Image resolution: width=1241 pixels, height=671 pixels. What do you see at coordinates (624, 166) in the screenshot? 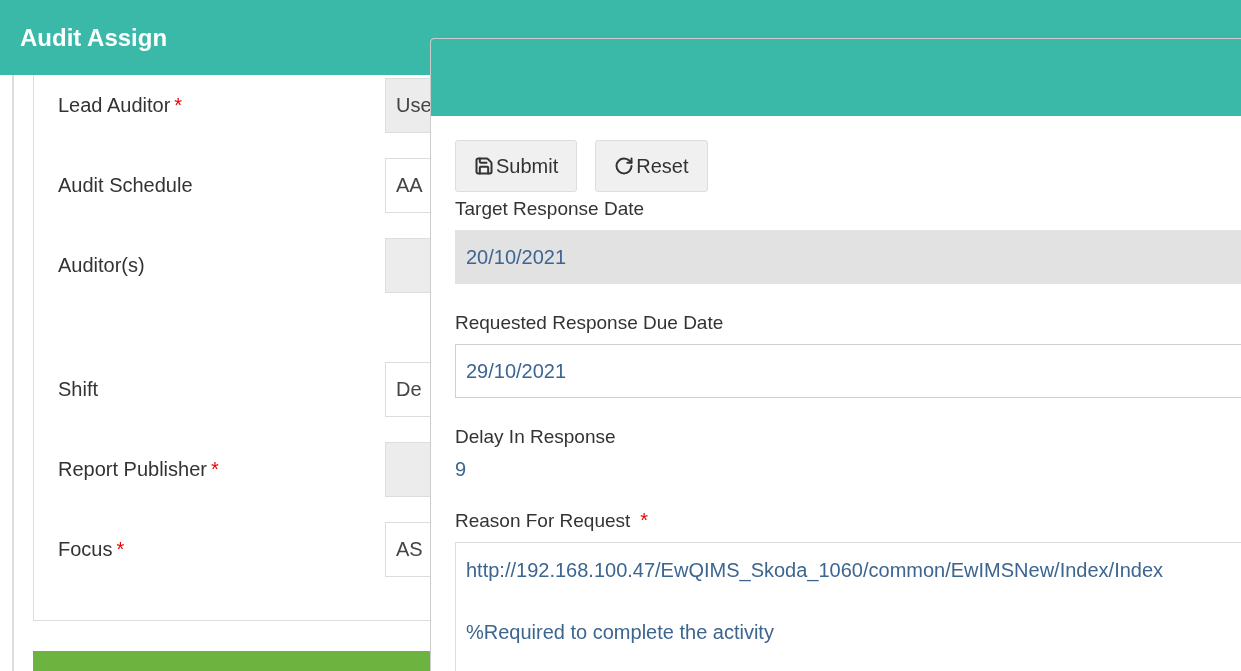
I see `redo-icon` at bounding box center [624, 166].